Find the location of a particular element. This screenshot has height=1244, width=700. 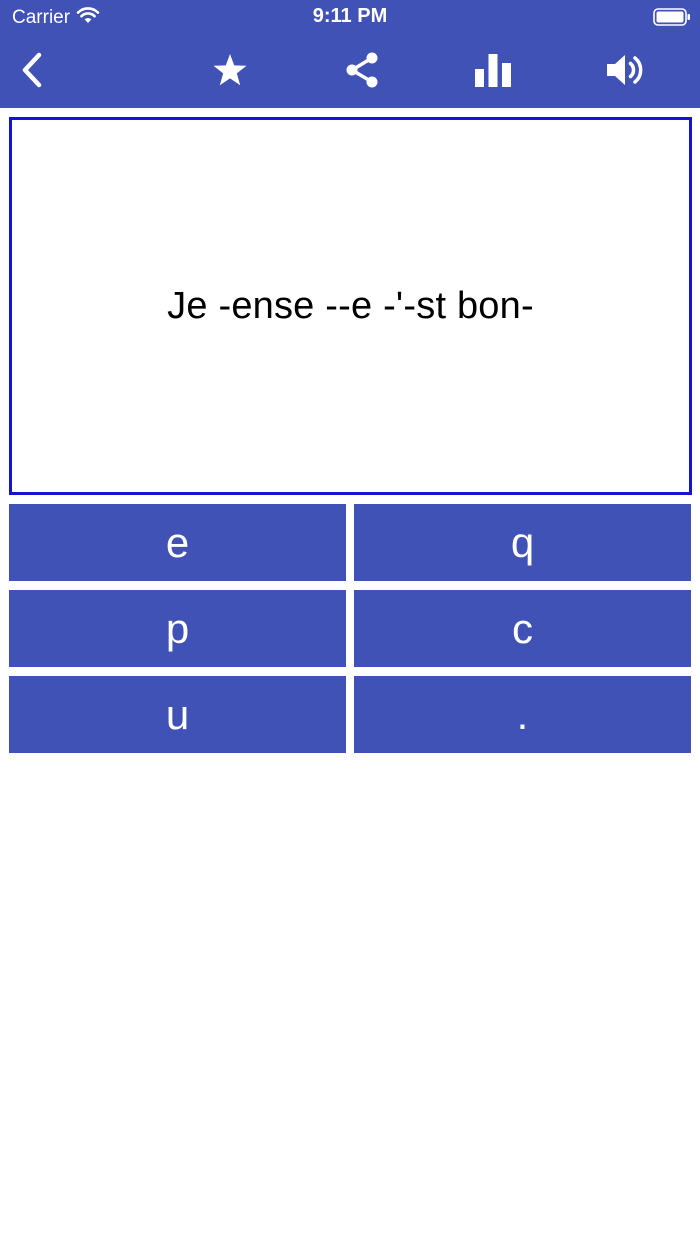

back-button is located at coordinates (33, 72).